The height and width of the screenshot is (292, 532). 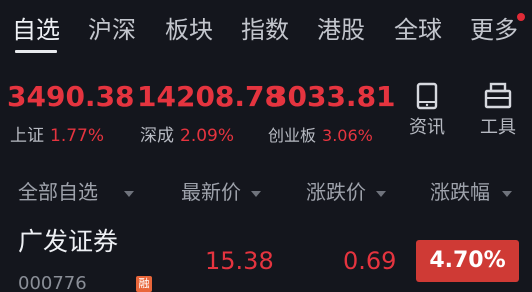 What do you see at coordinates (521, 17) in the screenshot?
I see `notification-dot` at bounding box center [521, 17].